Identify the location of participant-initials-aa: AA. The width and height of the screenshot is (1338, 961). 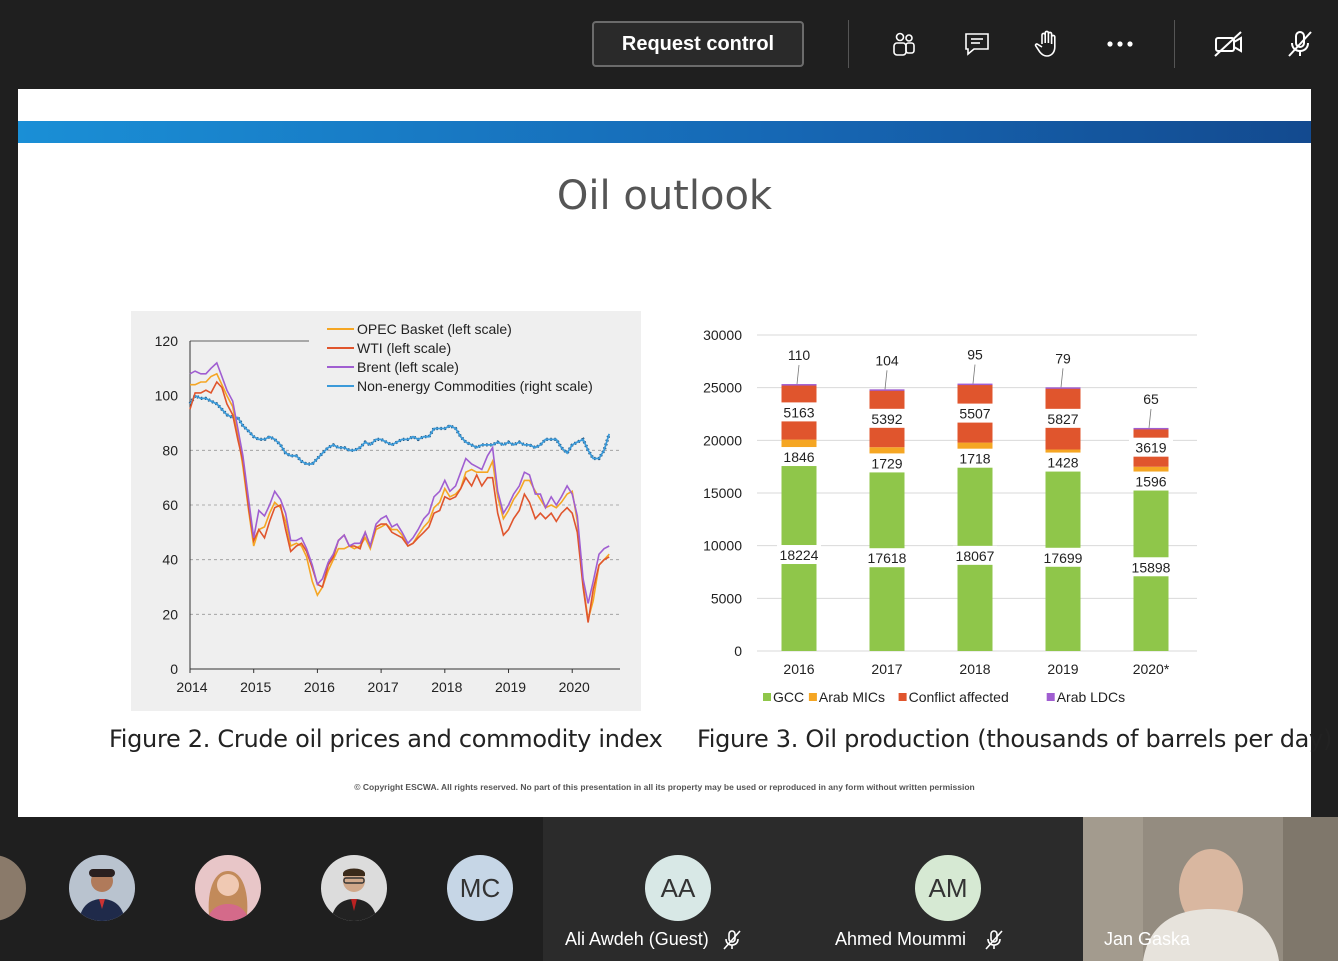
(678, 888).